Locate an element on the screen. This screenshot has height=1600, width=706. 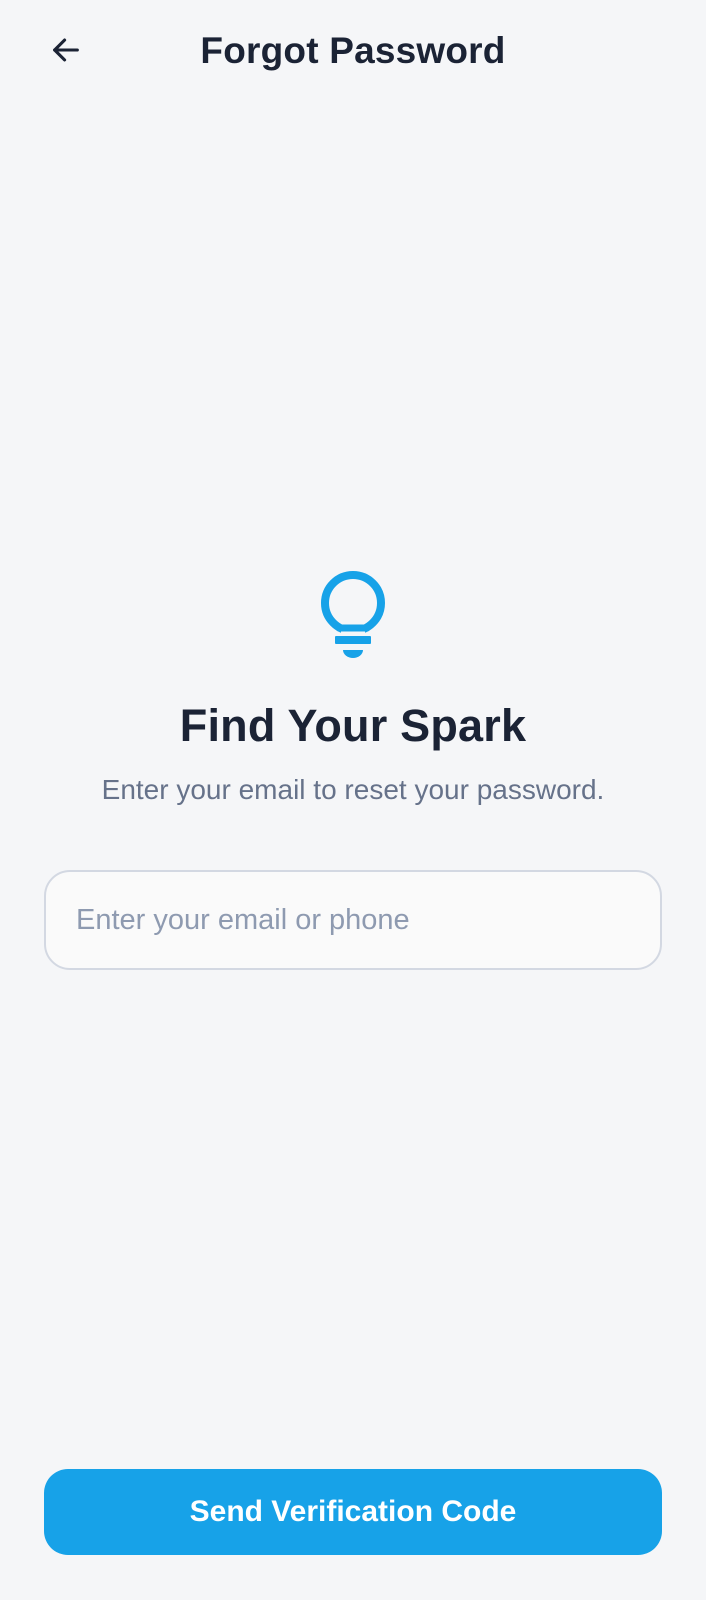
hero-subtitle: Enter your email to reset your password. is located at coordinates (353, 789).